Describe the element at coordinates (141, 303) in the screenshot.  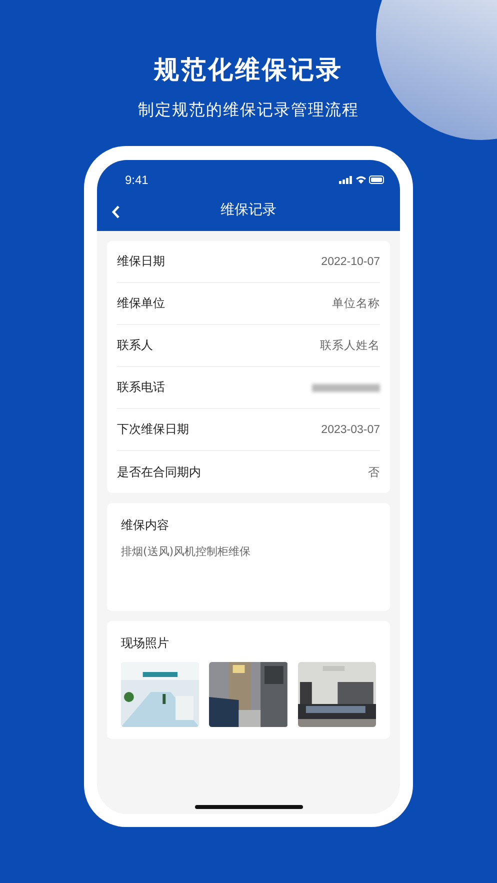
I see `field-label: 维保单位` at that location.